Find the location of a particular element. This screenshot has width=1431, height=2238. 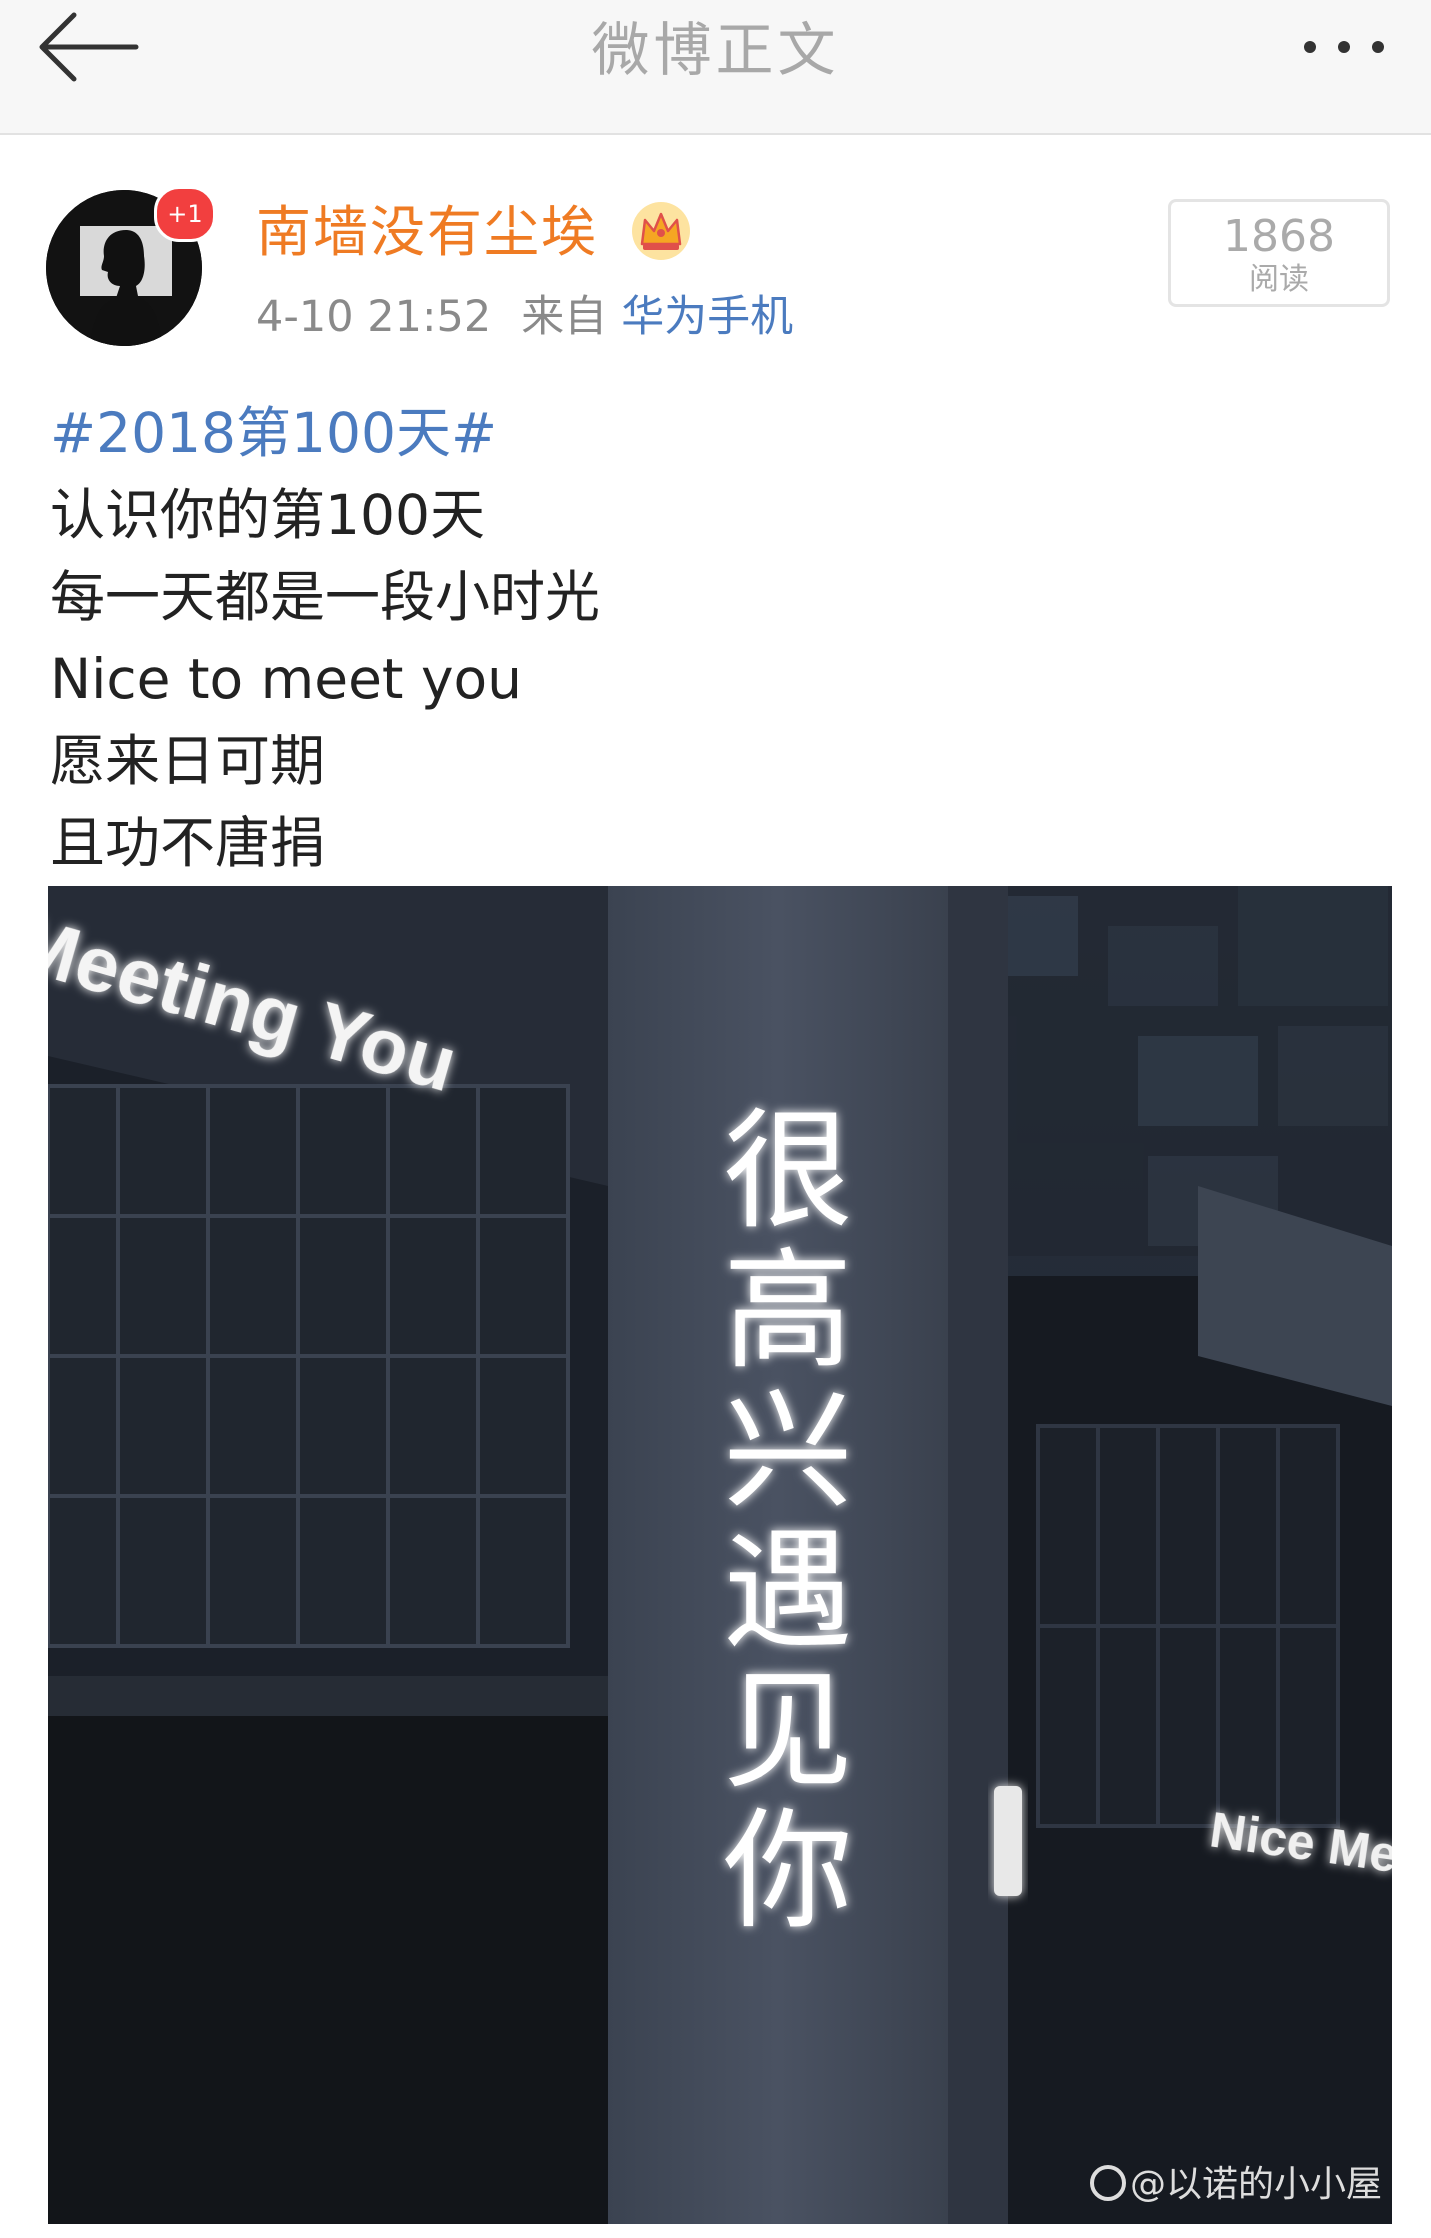

notification-badge: +1 is located at coordinates (185, 214).